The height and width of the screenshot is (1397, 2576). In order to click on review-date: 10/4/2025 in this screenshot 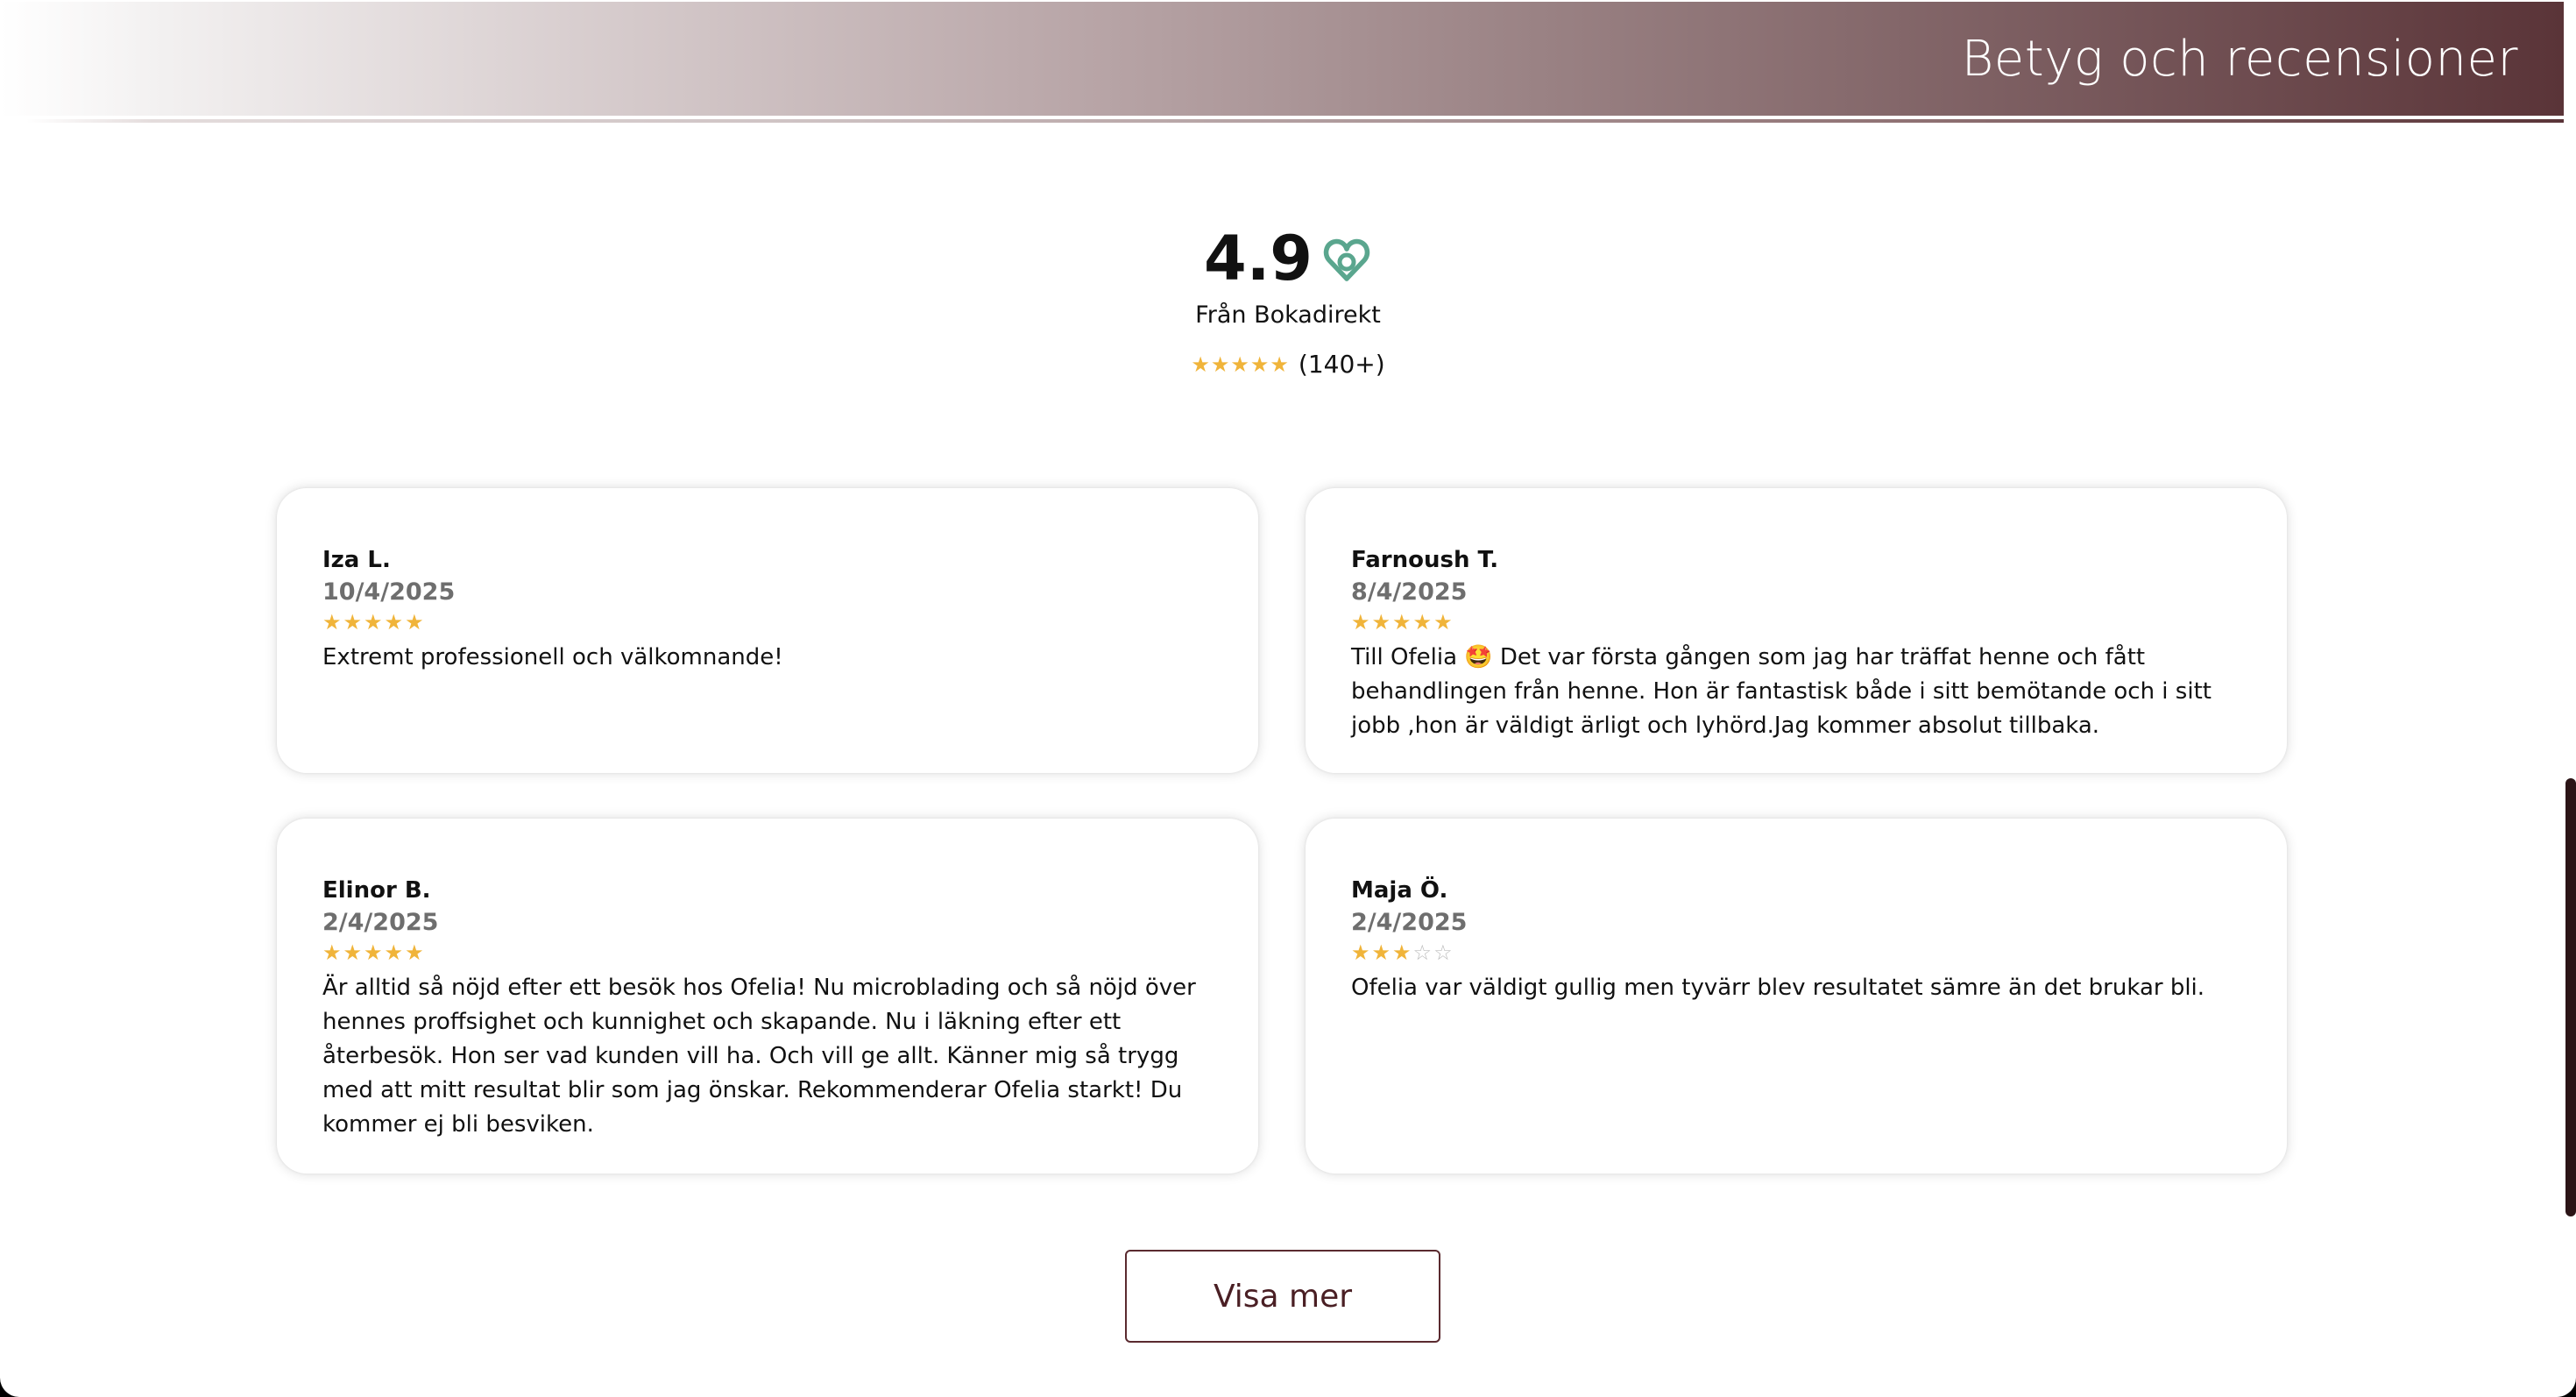, I will do `click(389, 592)`.